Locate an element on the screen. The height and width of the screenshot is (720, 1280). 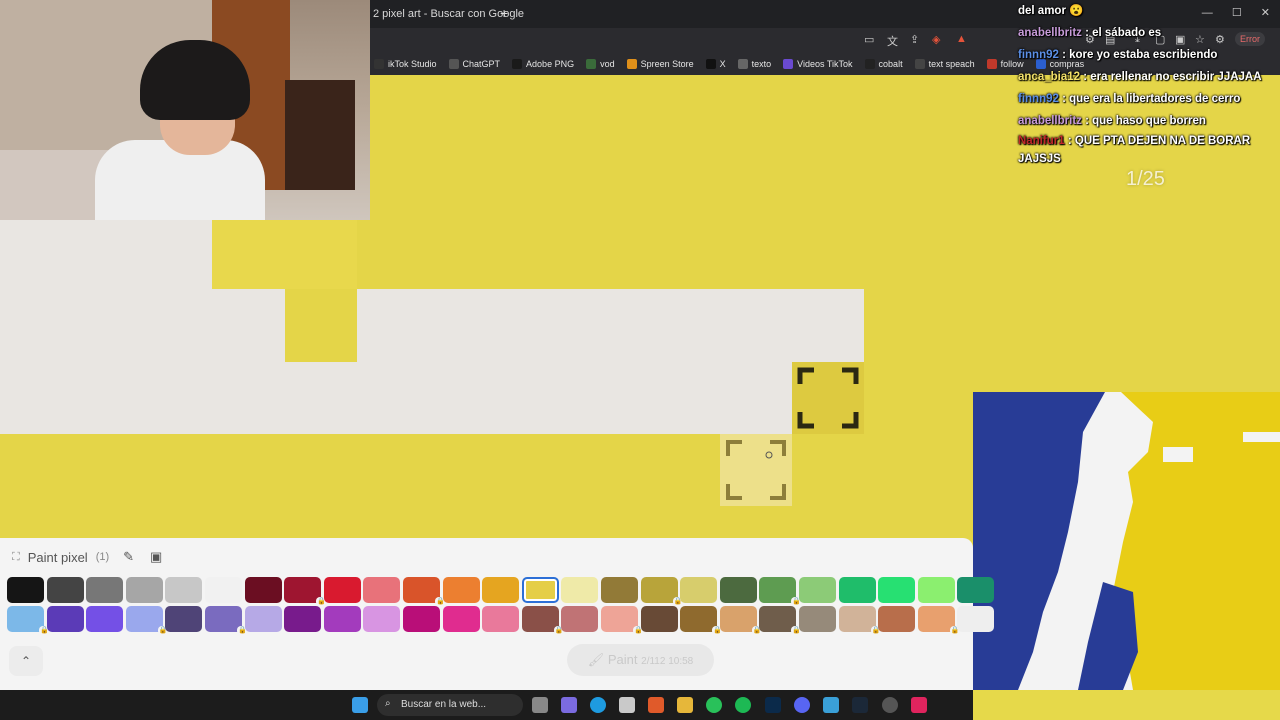
share-icon: ⇪ is located at coordinates (914, 39).